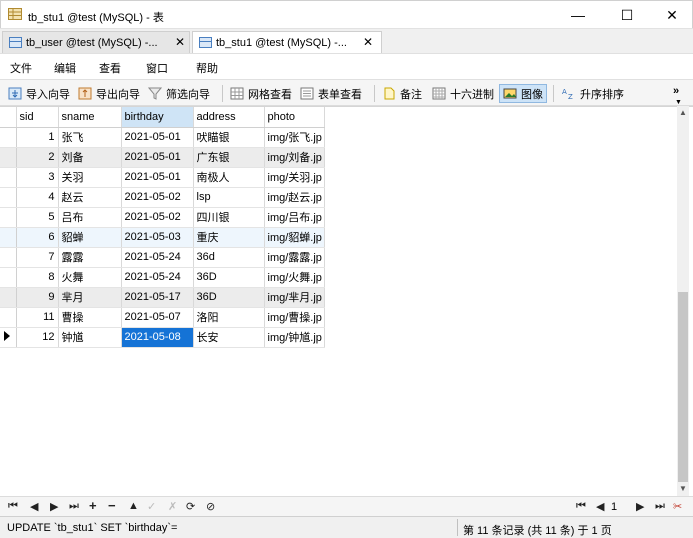  I want to click on menu-edit: 编辑, so click(65, 68).